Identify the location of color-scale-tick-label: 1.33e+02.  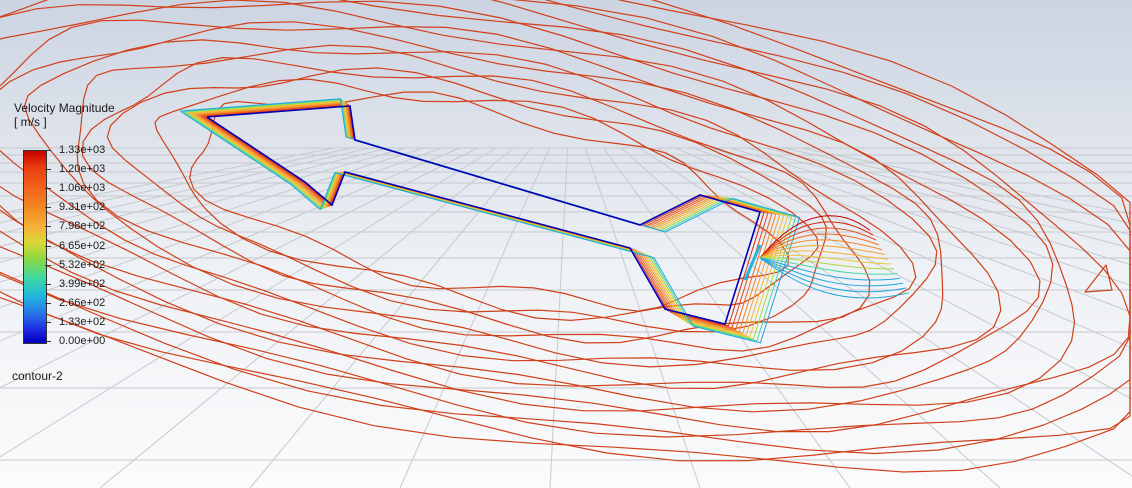
(82, 321).